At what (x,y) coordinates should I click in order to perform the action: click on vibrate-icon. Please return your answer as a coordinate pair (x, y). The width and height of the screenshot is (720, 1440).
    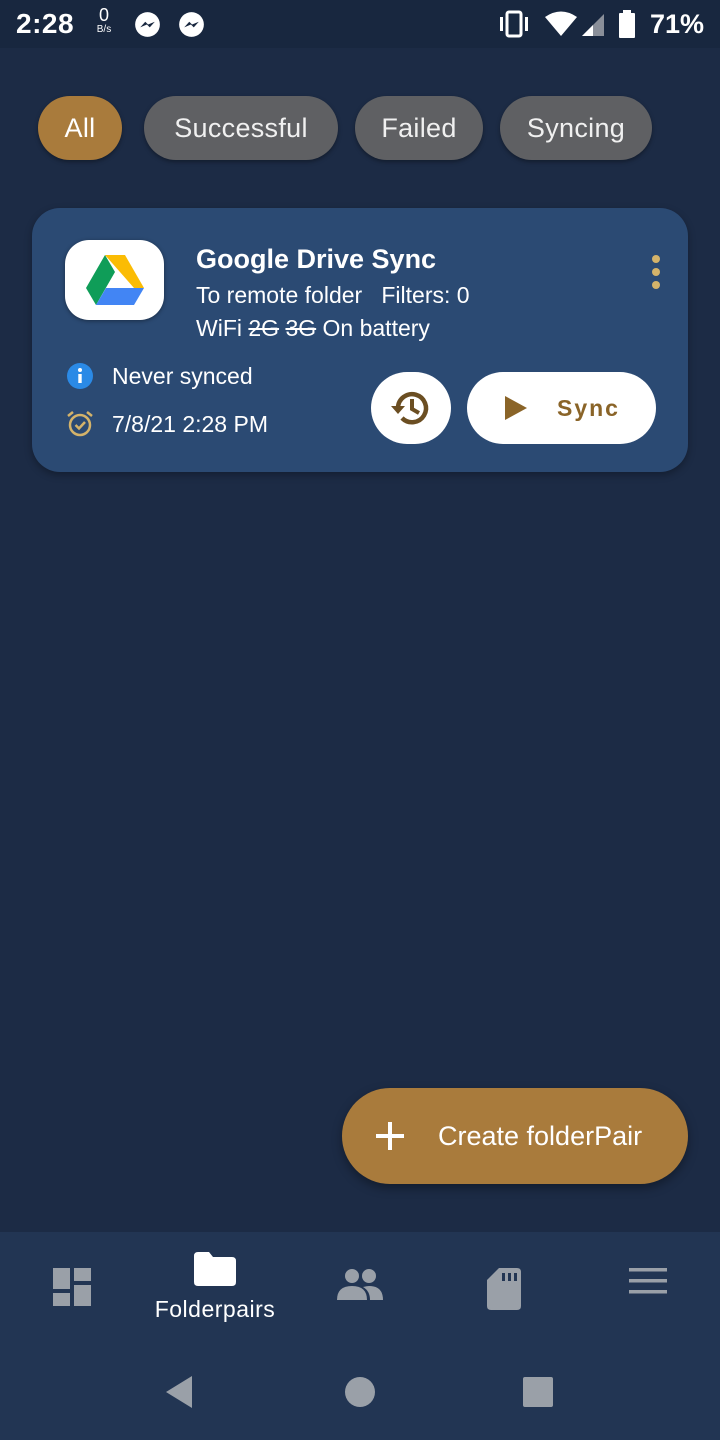
    Looking at the image, I should click on (514, 24).